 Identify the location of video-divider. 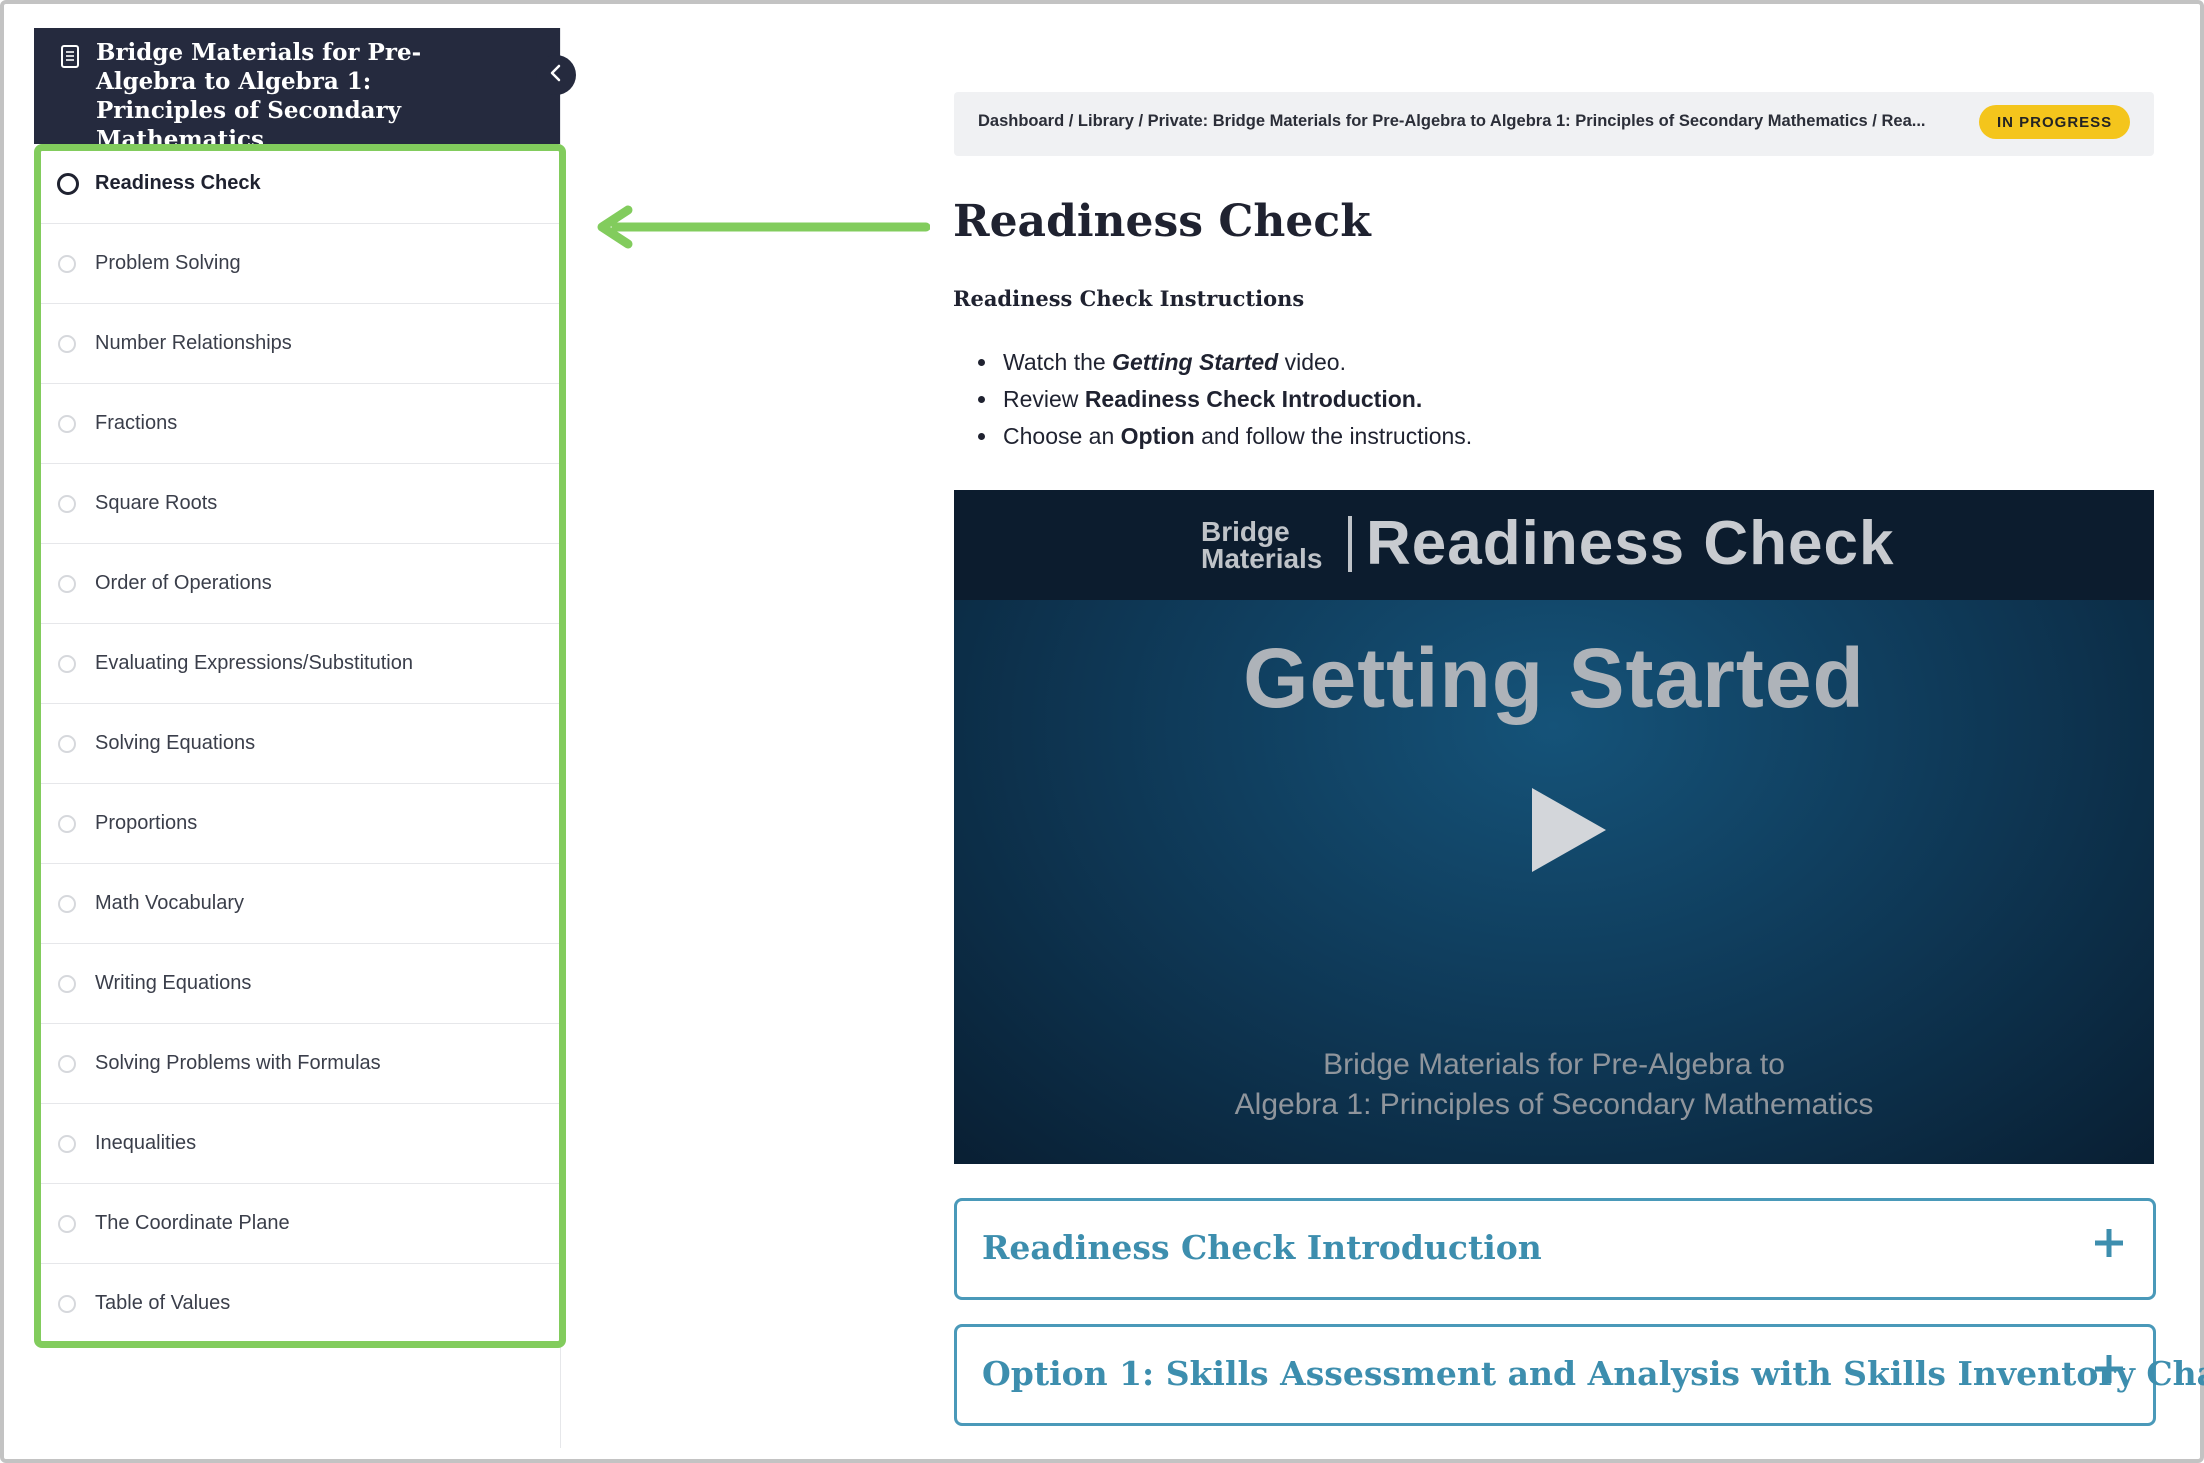
(1350, 544).